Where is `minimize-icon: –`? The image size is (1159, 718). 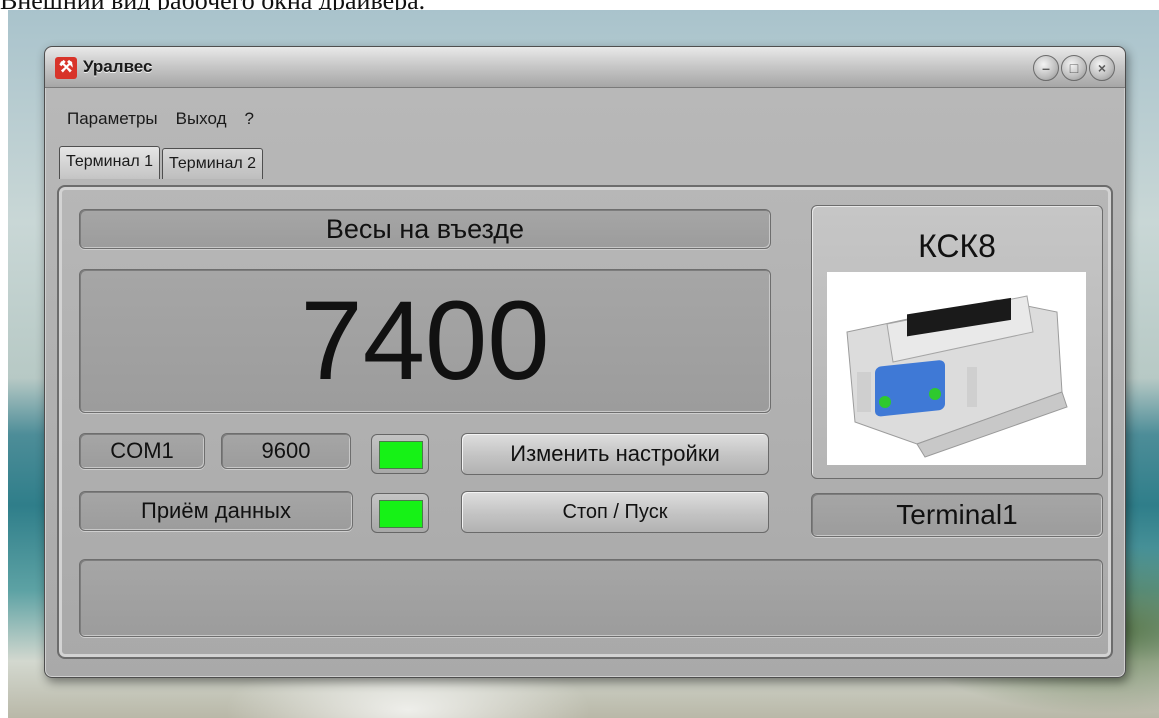
minimize-icon: – is located at coordinates (1046, 68).